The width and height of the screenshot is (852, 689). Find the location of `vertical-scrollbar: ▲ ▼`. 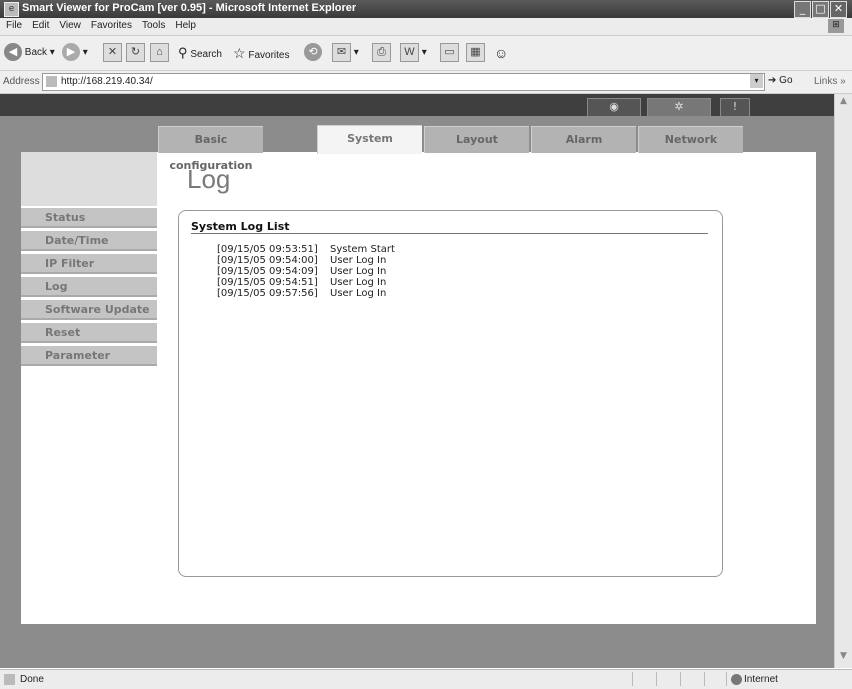

vertical-scrollbar: ▲ ▼ is located at coordinates (843, 381).